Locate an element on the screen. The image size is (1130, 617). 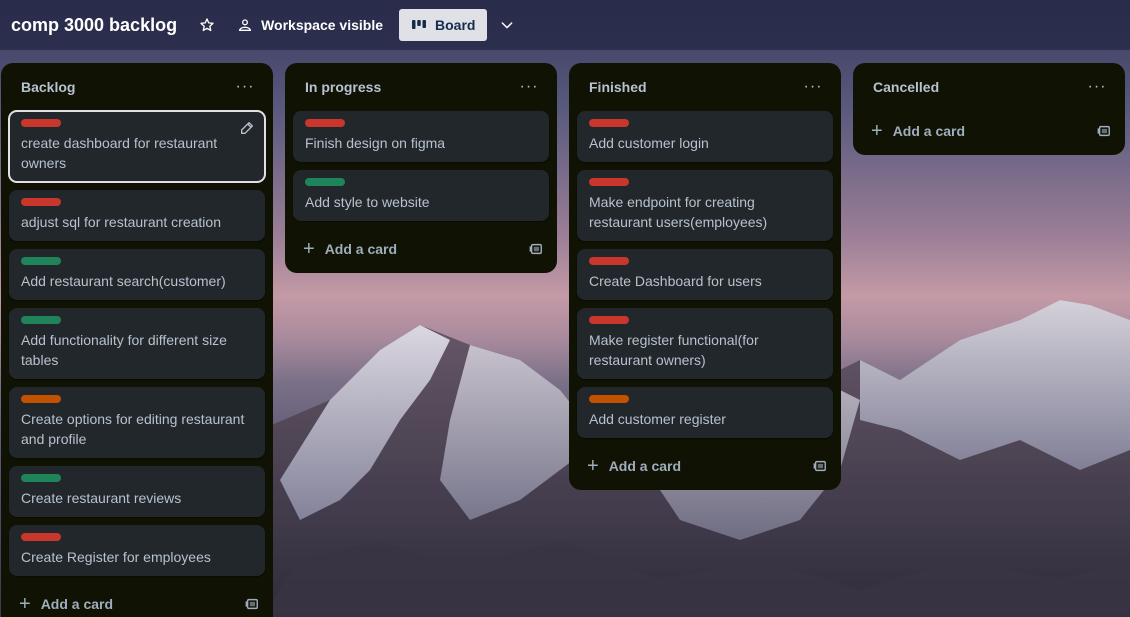
card-title: Create Register for employees is located at coordinates (116, 557).